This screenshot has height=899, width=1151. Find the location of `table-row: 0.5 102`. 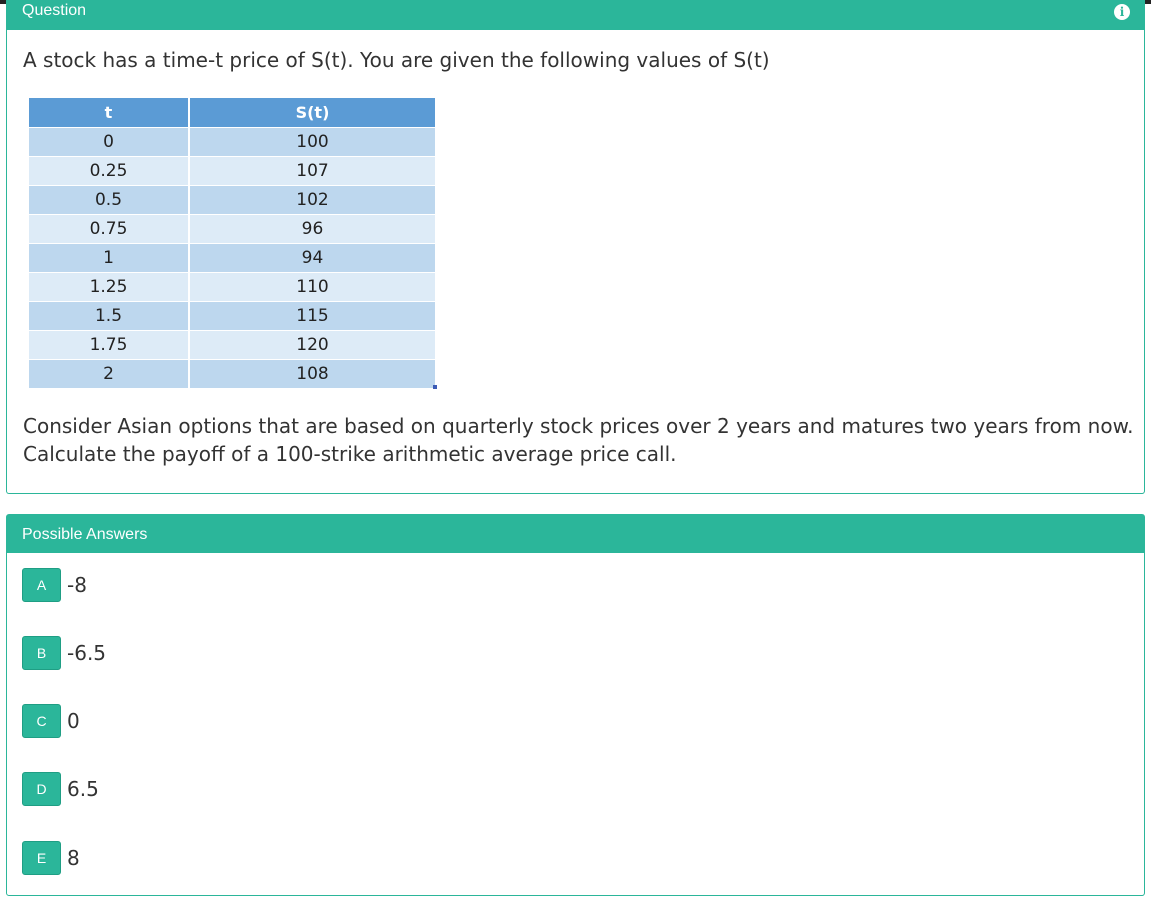

table-row: 0.5 102 is located at coordinates (232, 200).